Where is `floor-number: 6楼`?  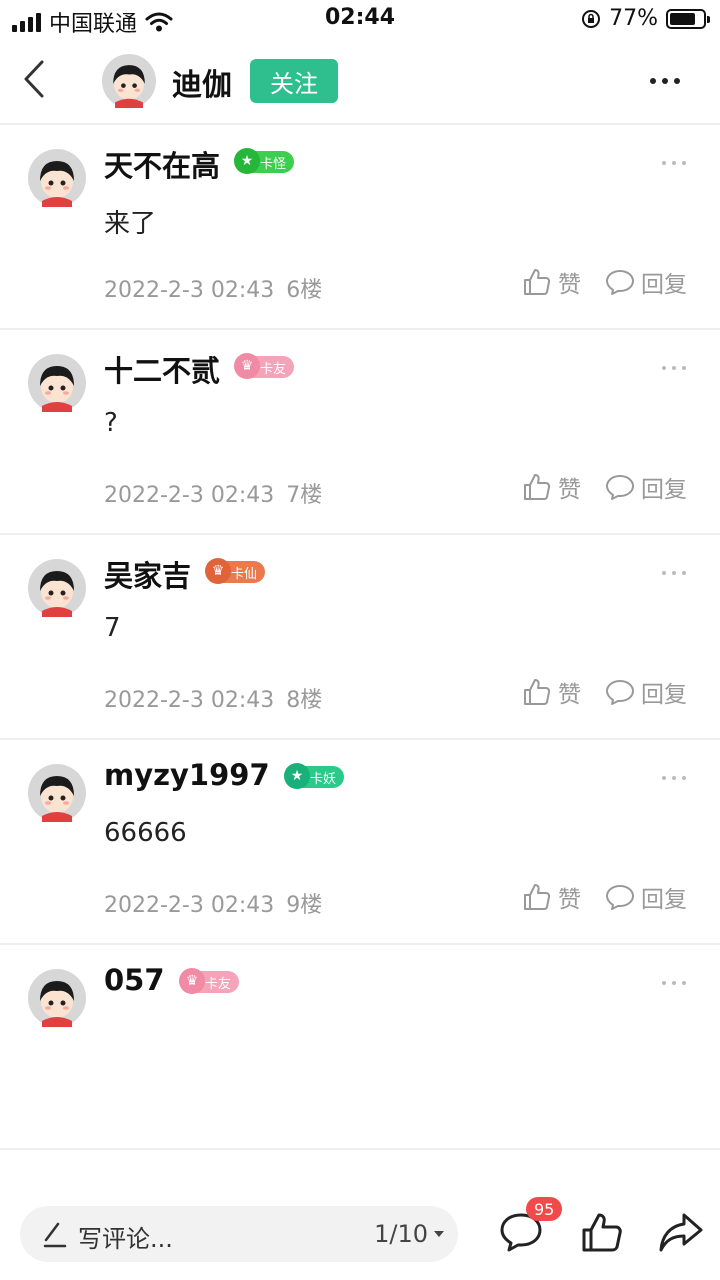
floor-number: 6楼 is located at coordinates (304, 290).